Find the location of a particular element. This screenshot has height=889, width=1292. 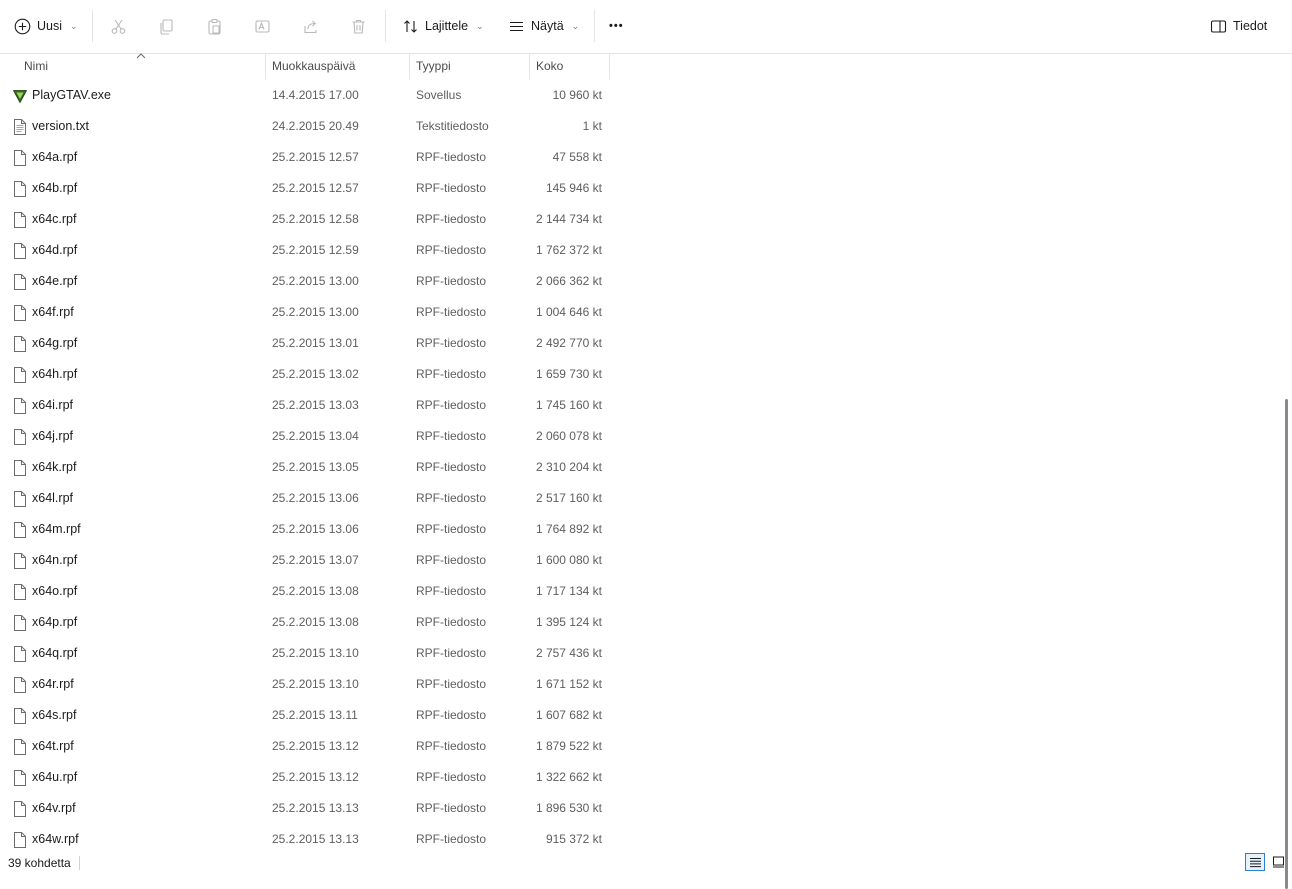

file-modified-date: 25.2.2015 13.10 is located at coordinates (315, 653).